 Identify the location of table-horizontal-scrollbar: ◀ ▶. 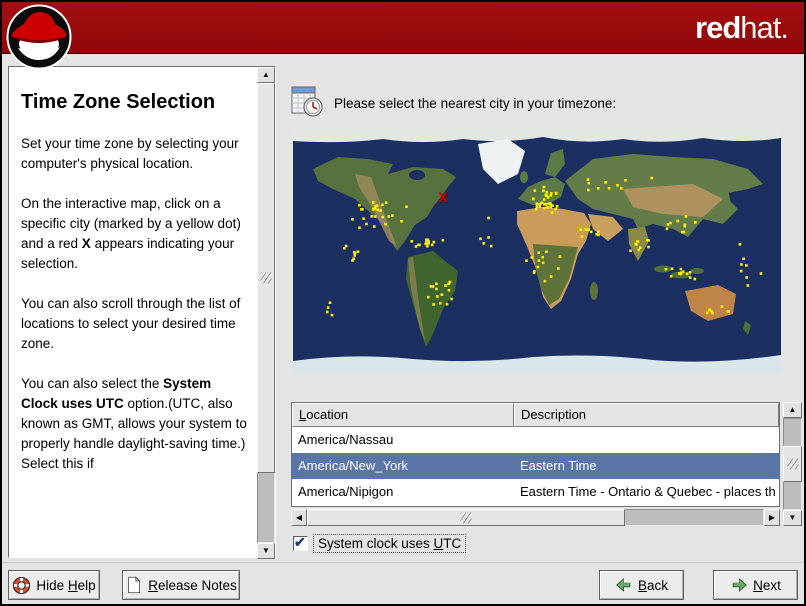
(535, 517).